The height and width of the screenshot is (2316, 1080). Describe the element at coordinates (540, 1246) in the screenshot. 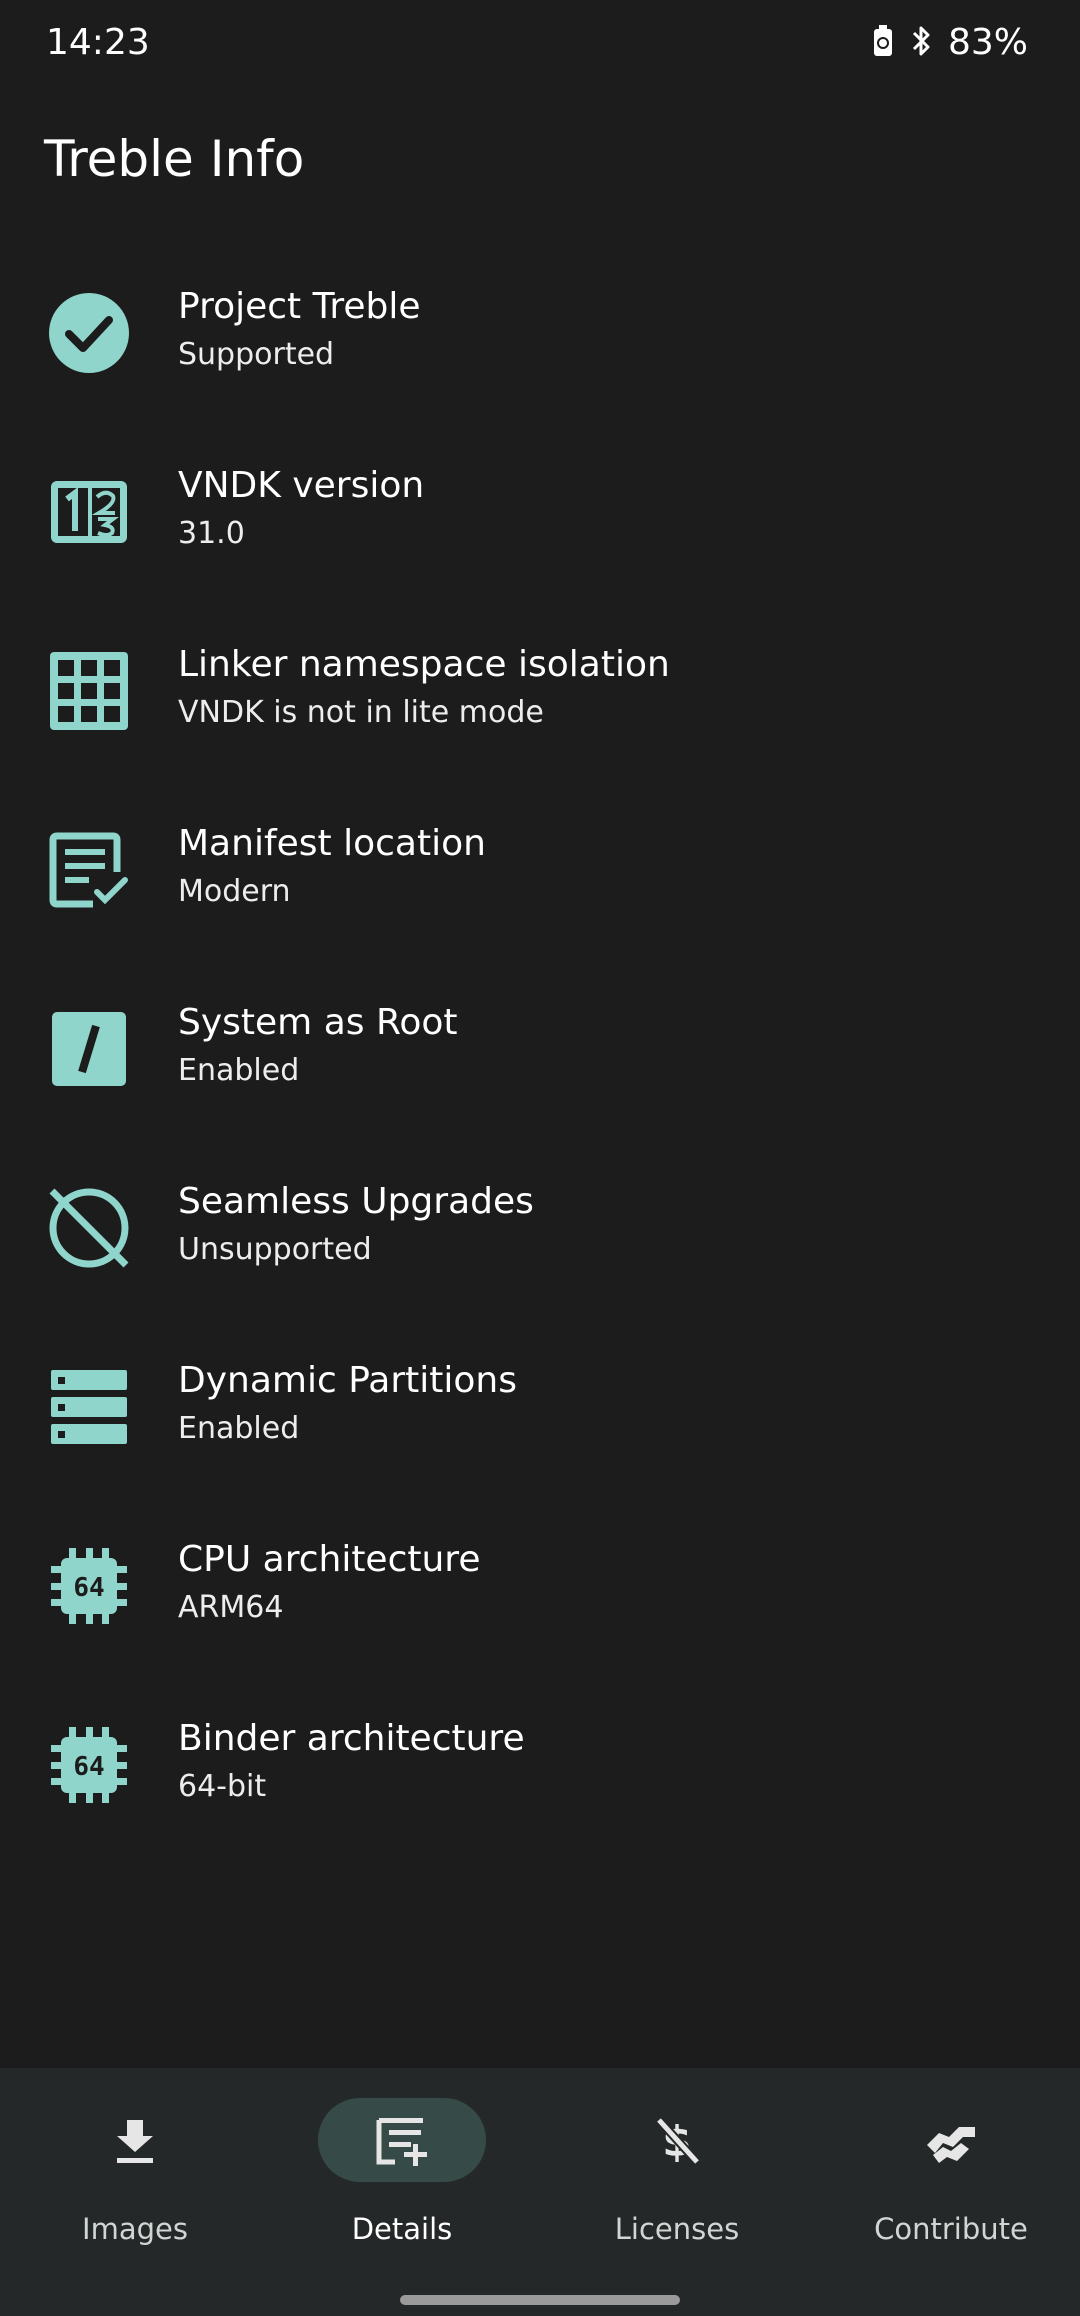

I see `list-item-seamless-upgrades: Seamless Upgrades Unsupported` at that location.